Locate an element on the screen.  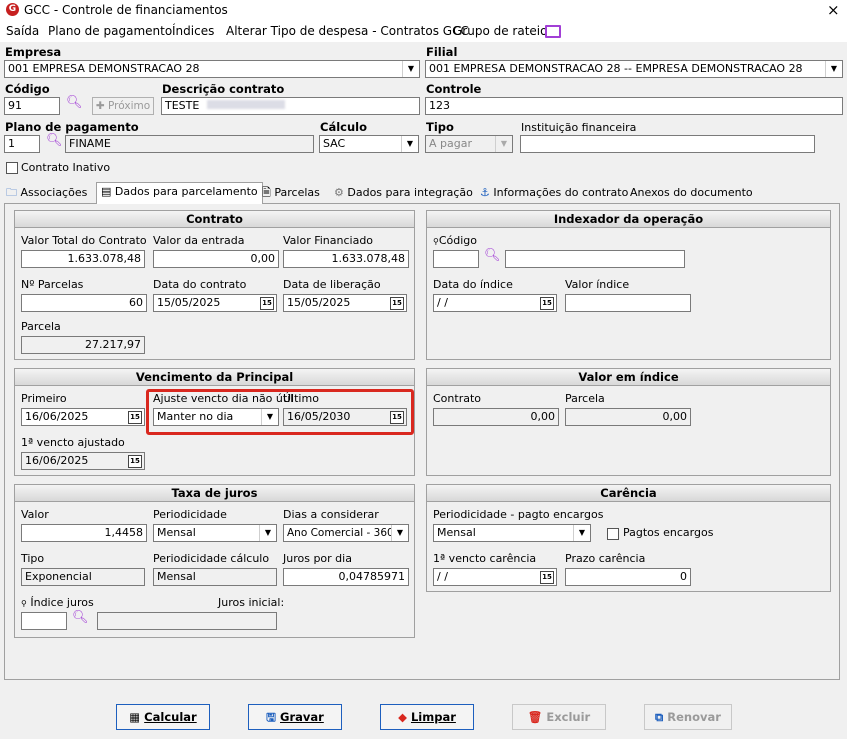
excluir-button: 🗑 Excluir is located at coordinates (559, 717).